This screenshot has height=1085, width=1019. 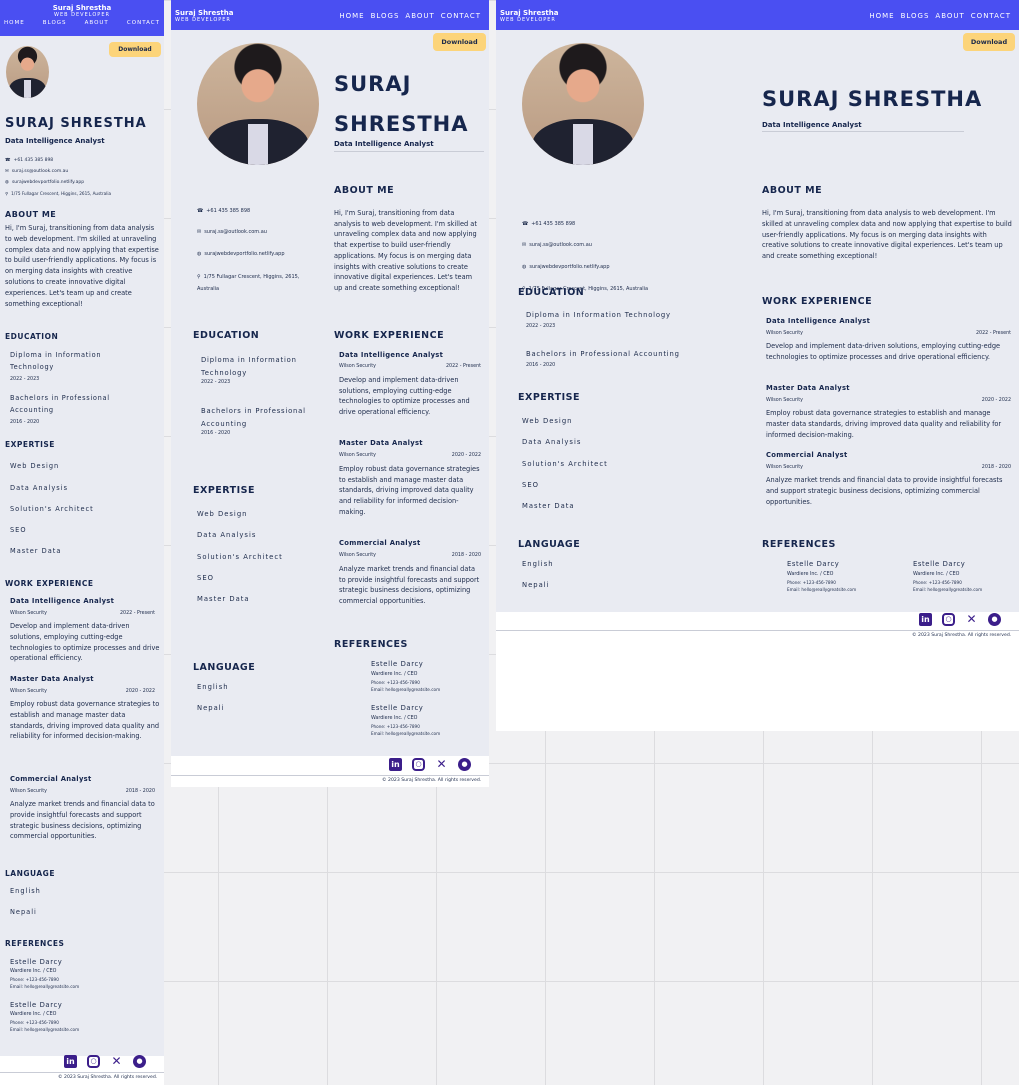 I want to click on job-meta: Wilson Security 2022 - Present, so click(x=888, y=333).